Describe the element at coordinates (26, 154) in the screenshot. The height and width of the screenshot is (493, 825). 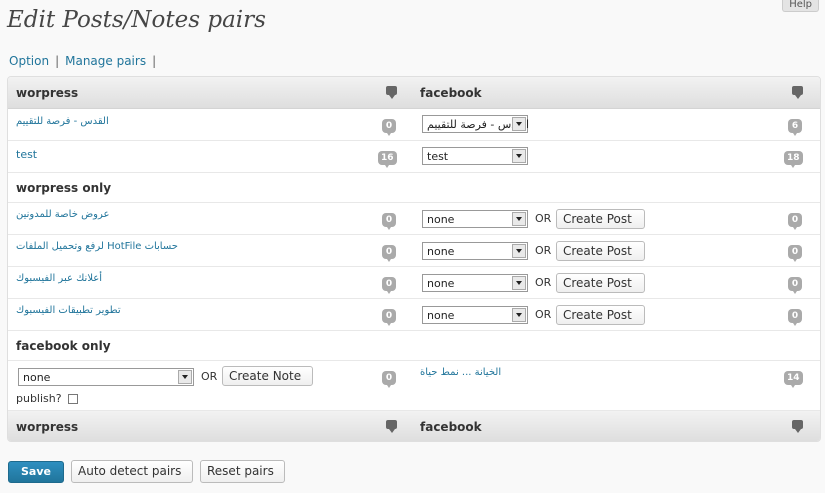
I see `wordpress-post-link: test` at that location.